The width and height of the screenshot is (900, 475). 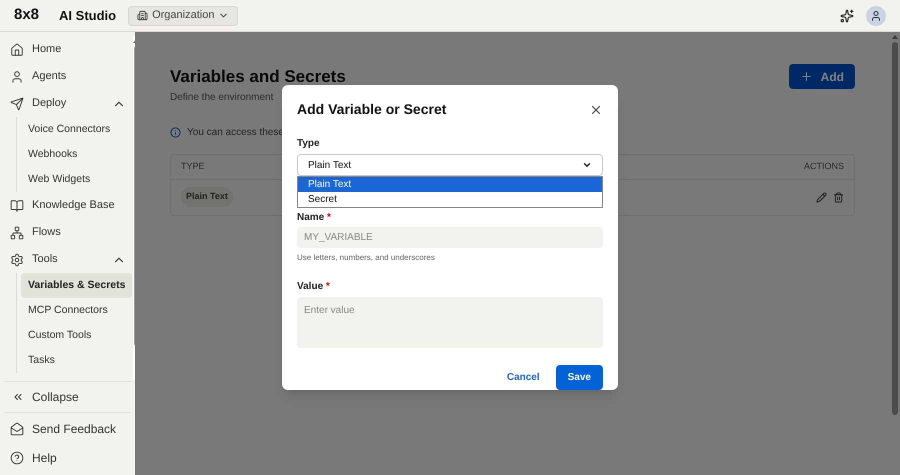 What do you see at coordinates (68, 259) in the screenshot?
I see `nav-item: Tools` at bounding box center [68, 259].